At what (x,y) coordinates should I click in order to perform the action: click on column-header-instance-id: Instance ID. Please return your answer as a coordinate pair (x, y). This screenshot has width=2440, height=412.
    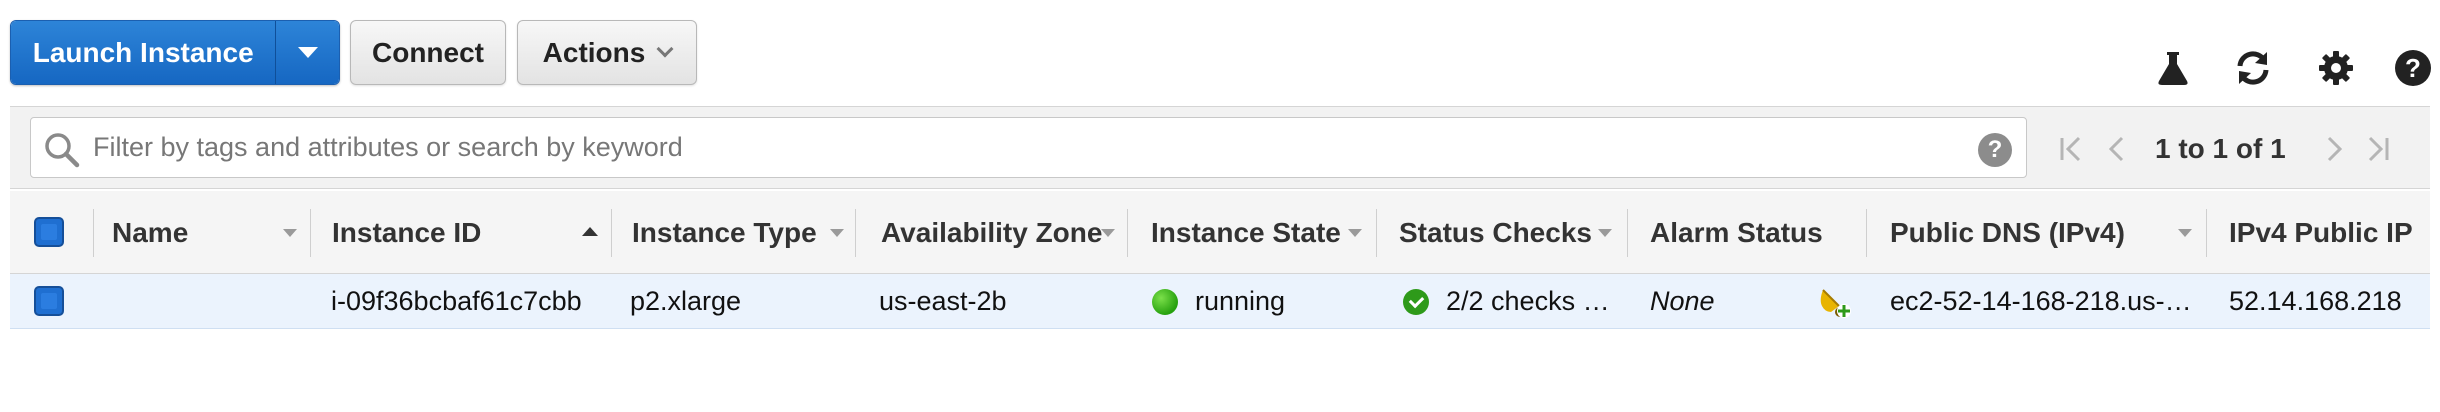
    Looking at the image, I should click on (406, 232).